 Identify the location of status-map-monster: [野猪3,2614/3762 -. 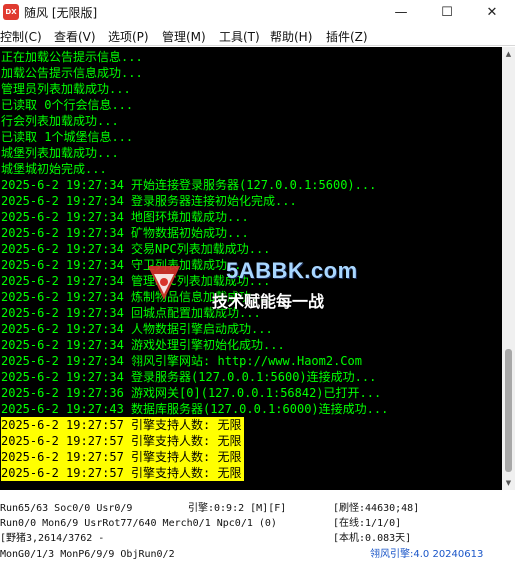
(52, 538).